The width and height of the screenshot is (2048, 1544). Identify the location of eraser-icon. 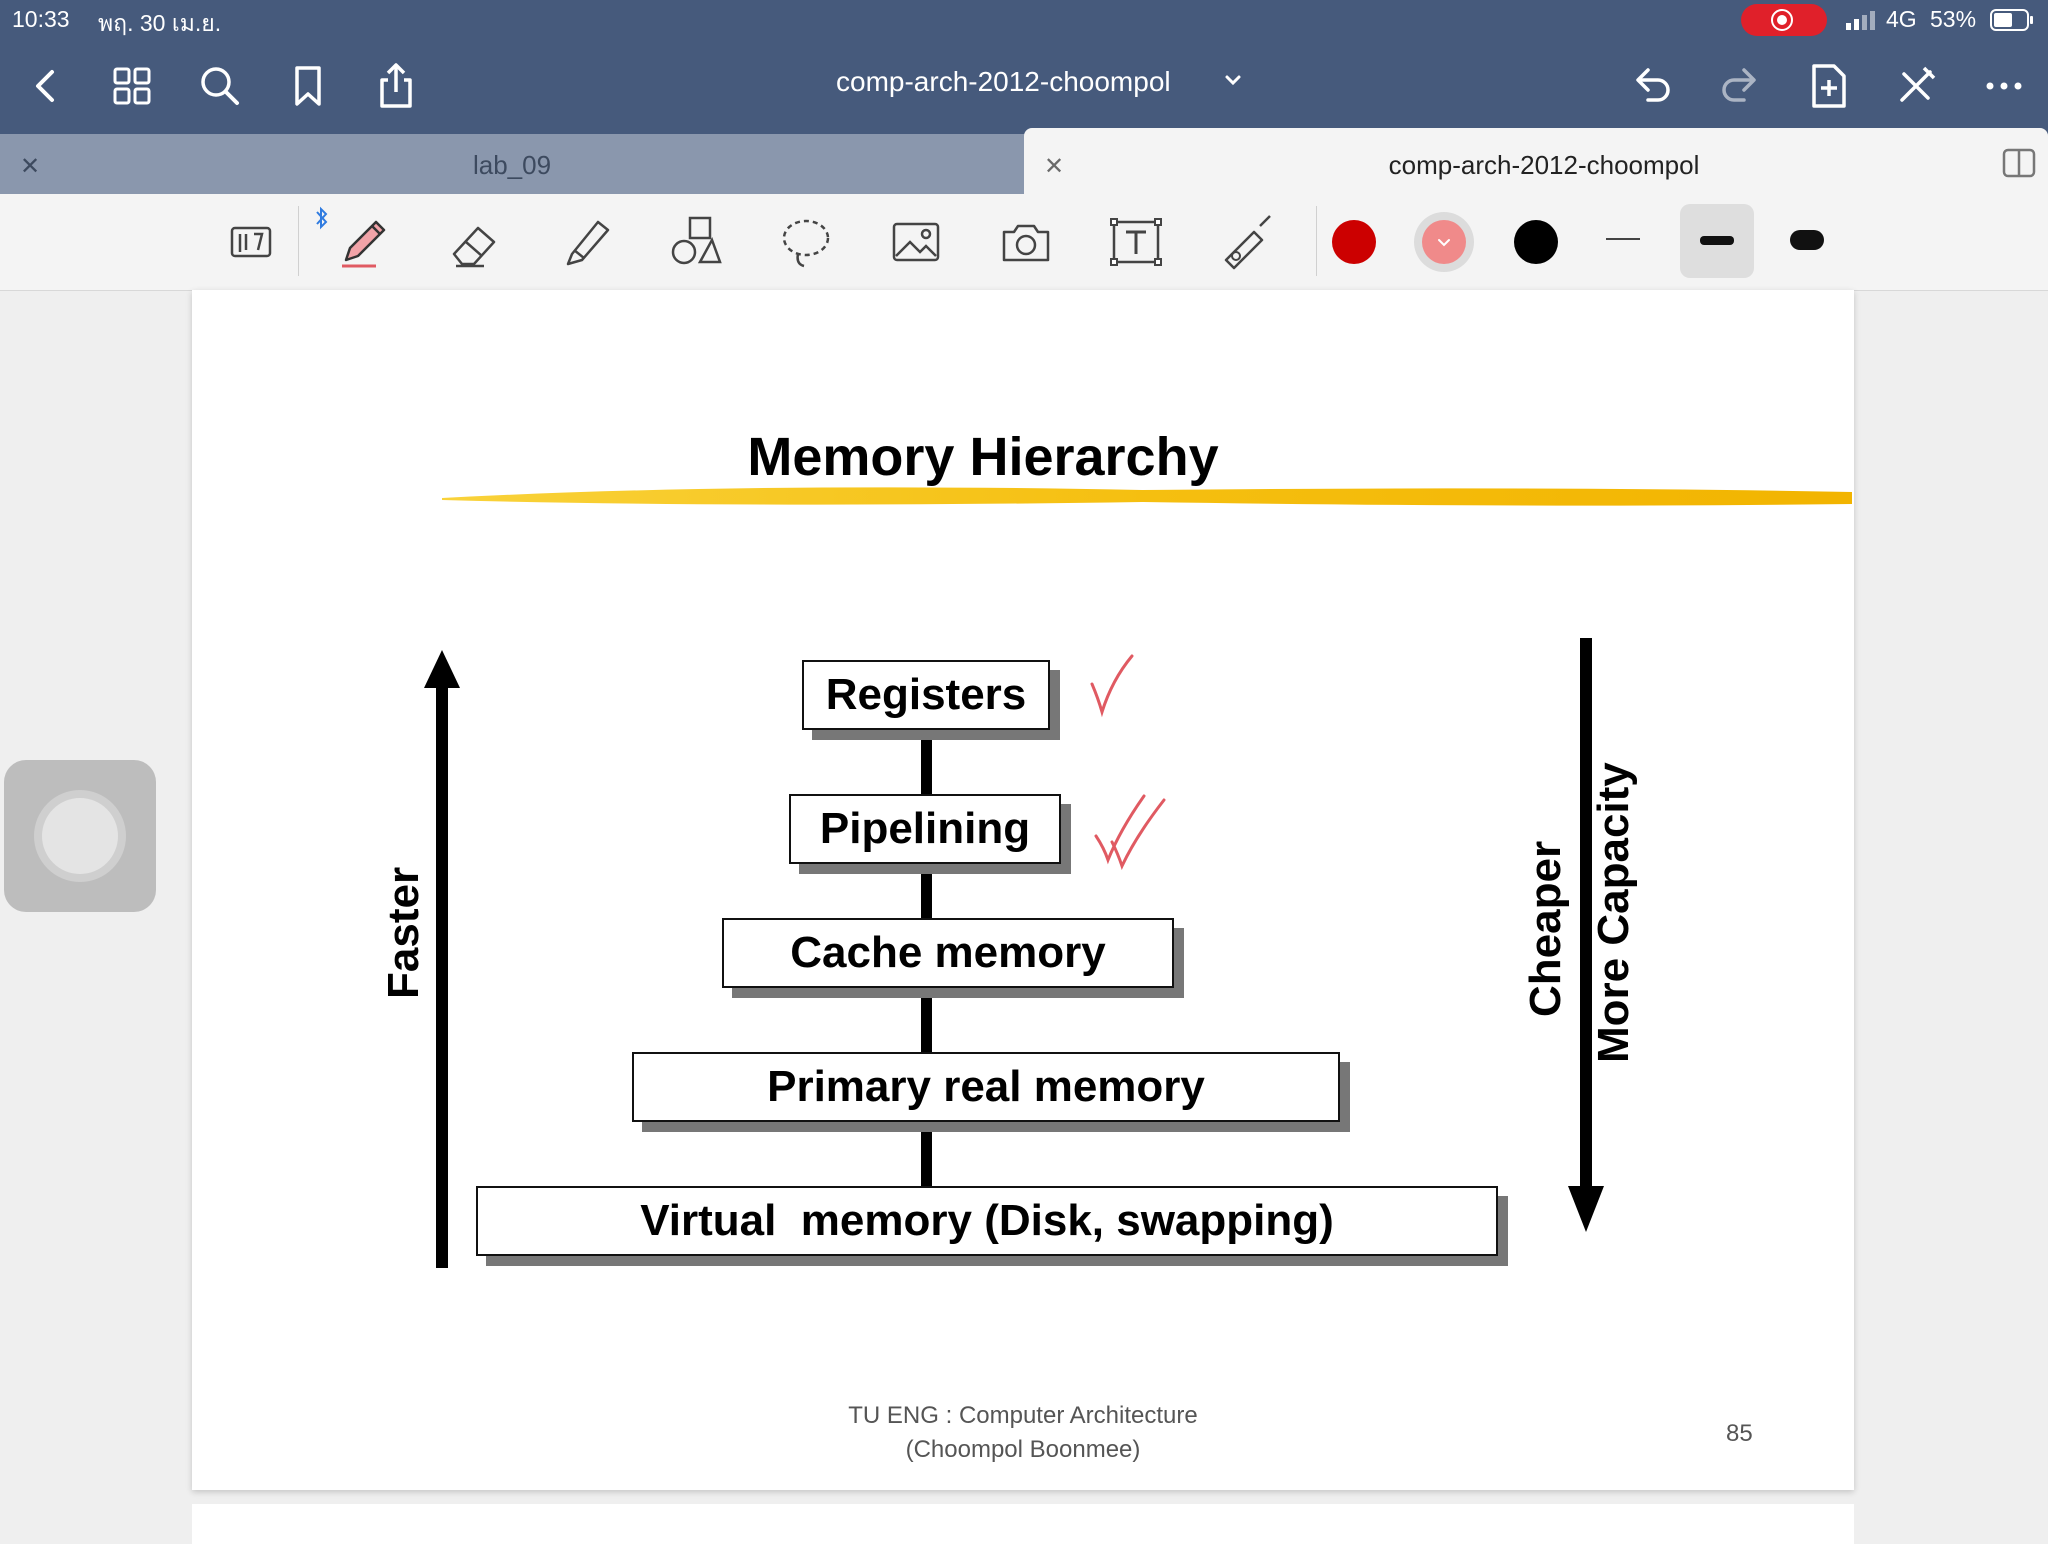
(474, 247).